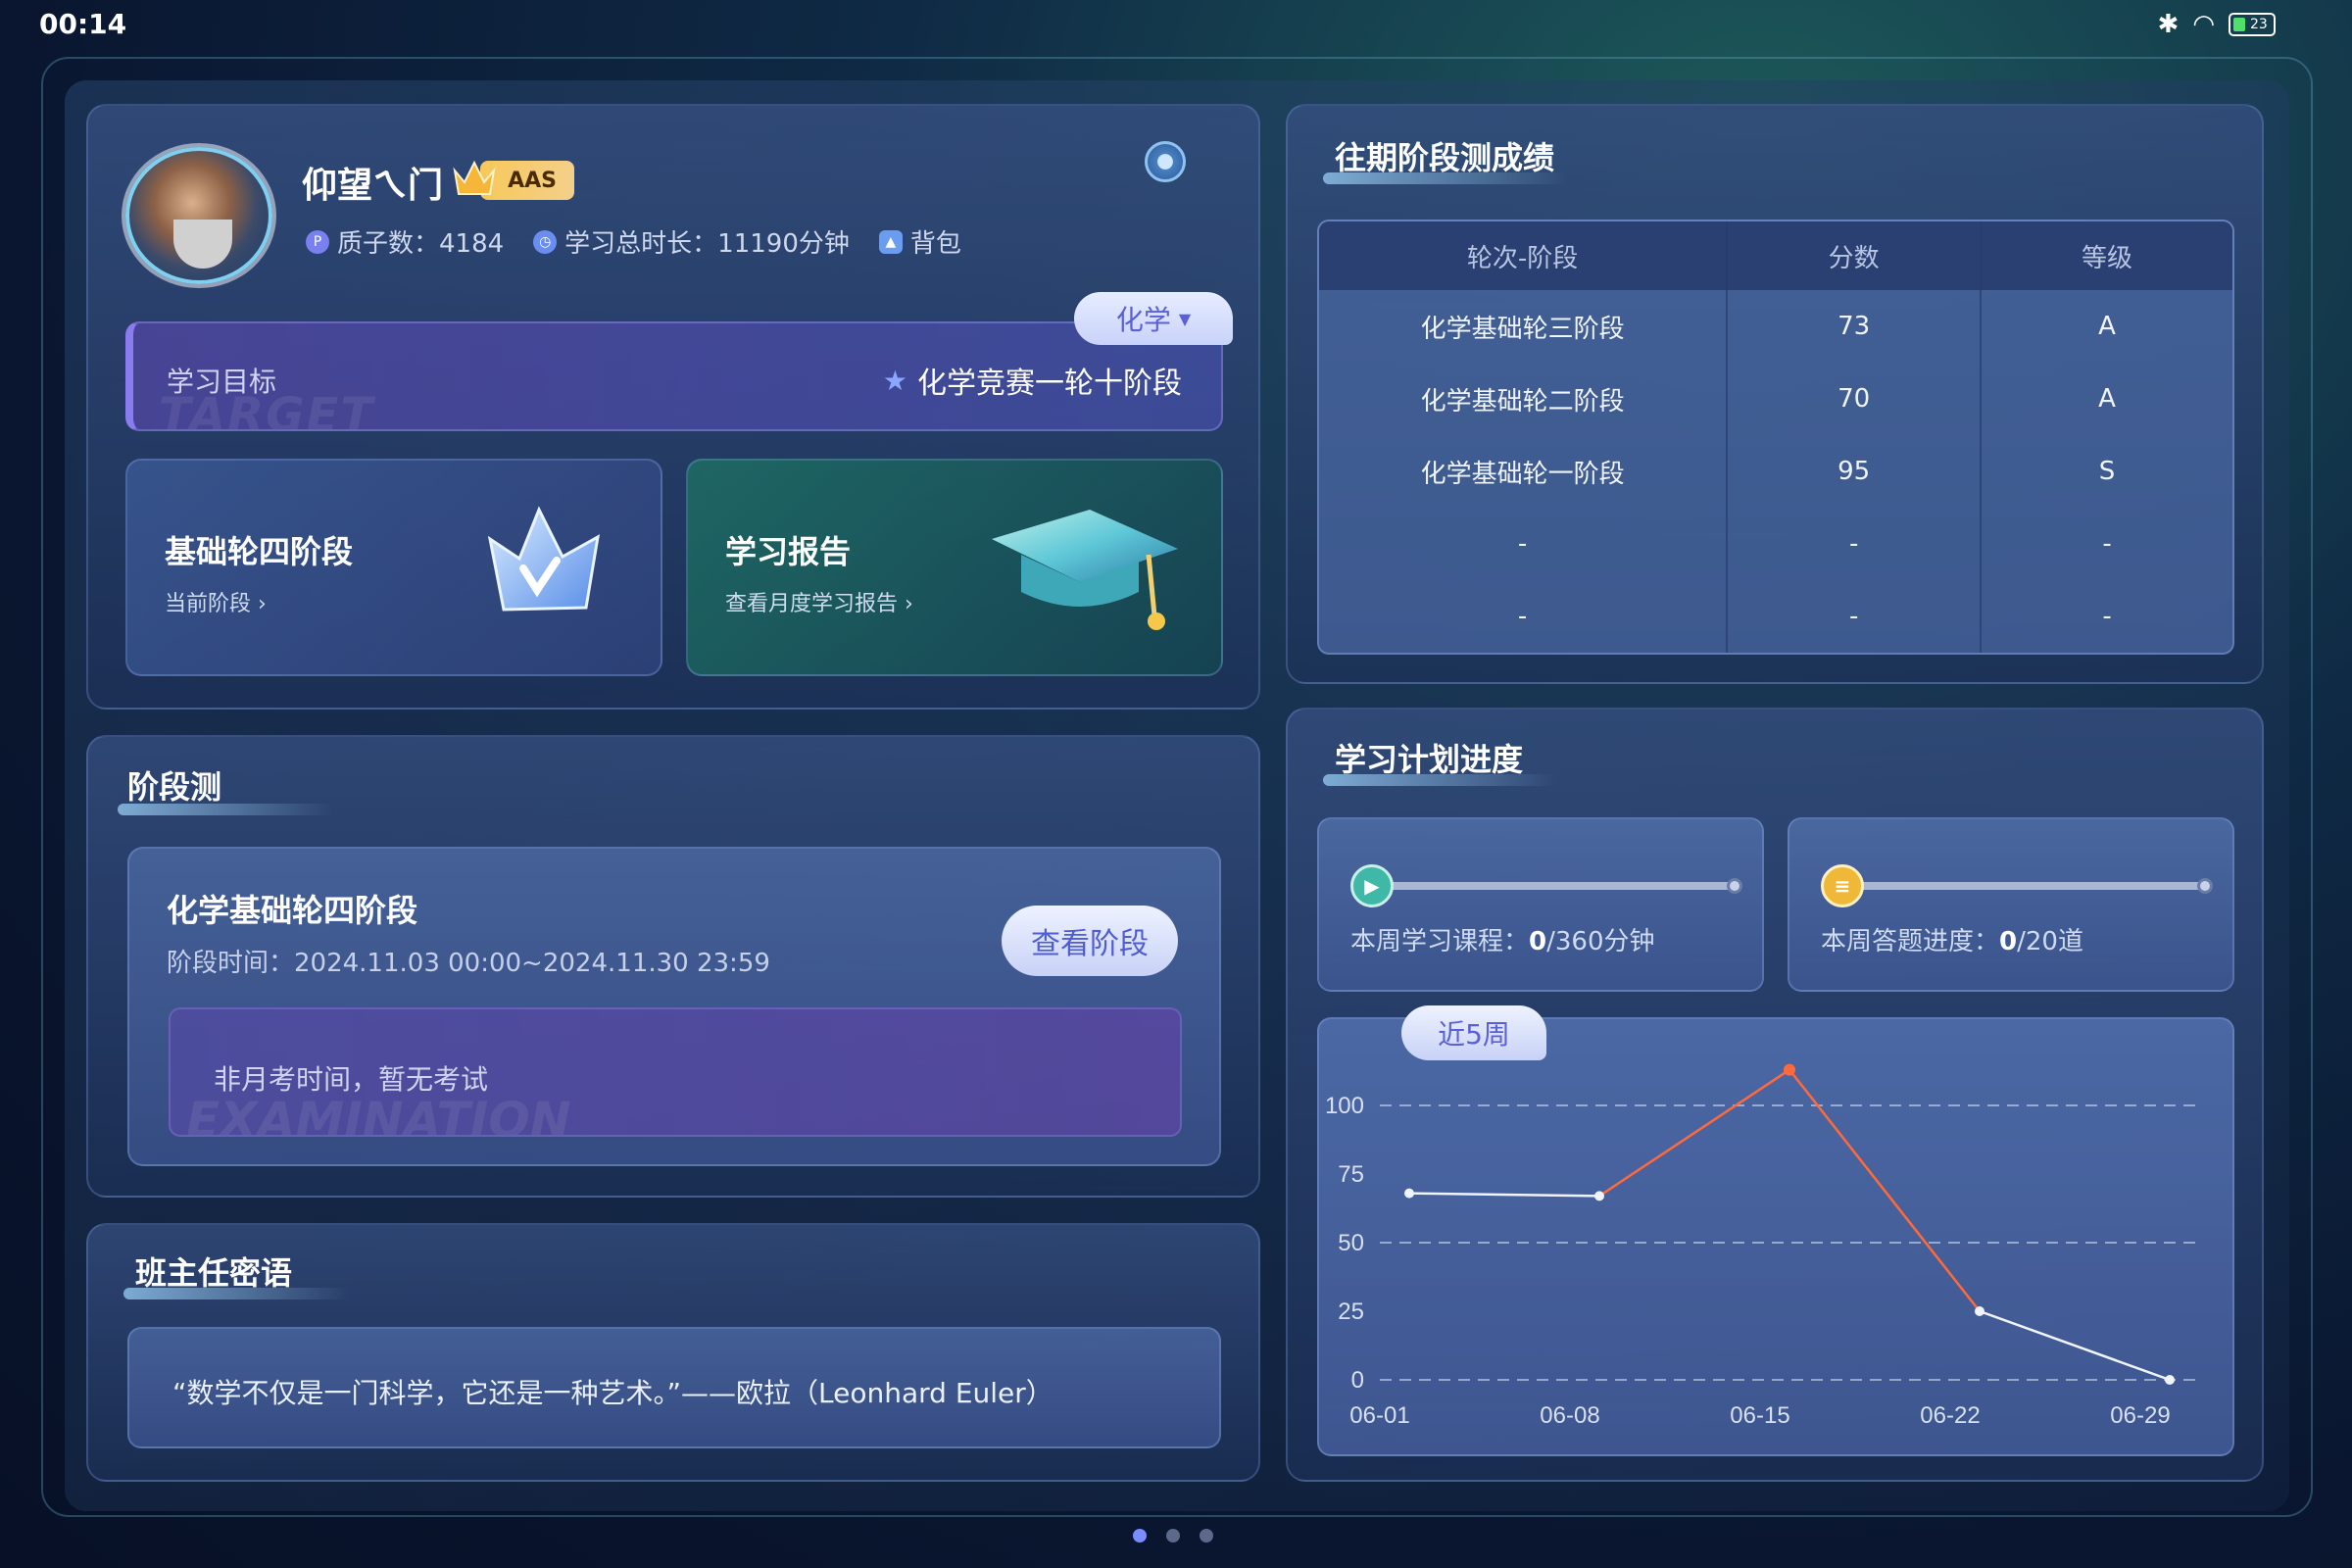 The width and height of the screenshot is (2352, 1568). Describe the element at coordinates (1855, 255) in the screenshot. I see `header-score: 分数` at that location.